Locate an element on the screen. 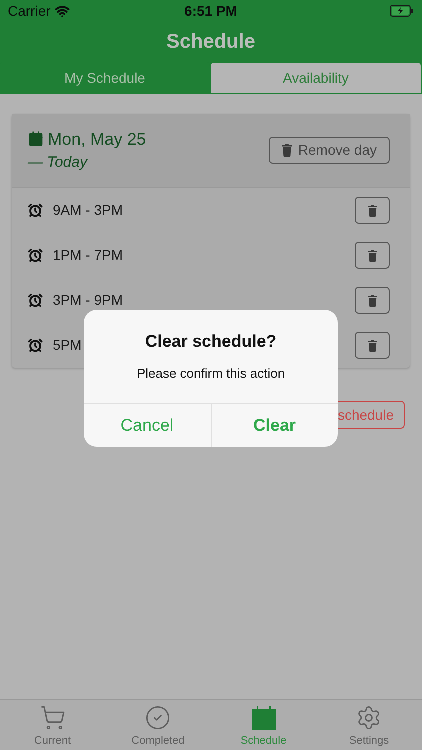  shift-time: 3PM - 9PM is located at coordinates (88, 300).